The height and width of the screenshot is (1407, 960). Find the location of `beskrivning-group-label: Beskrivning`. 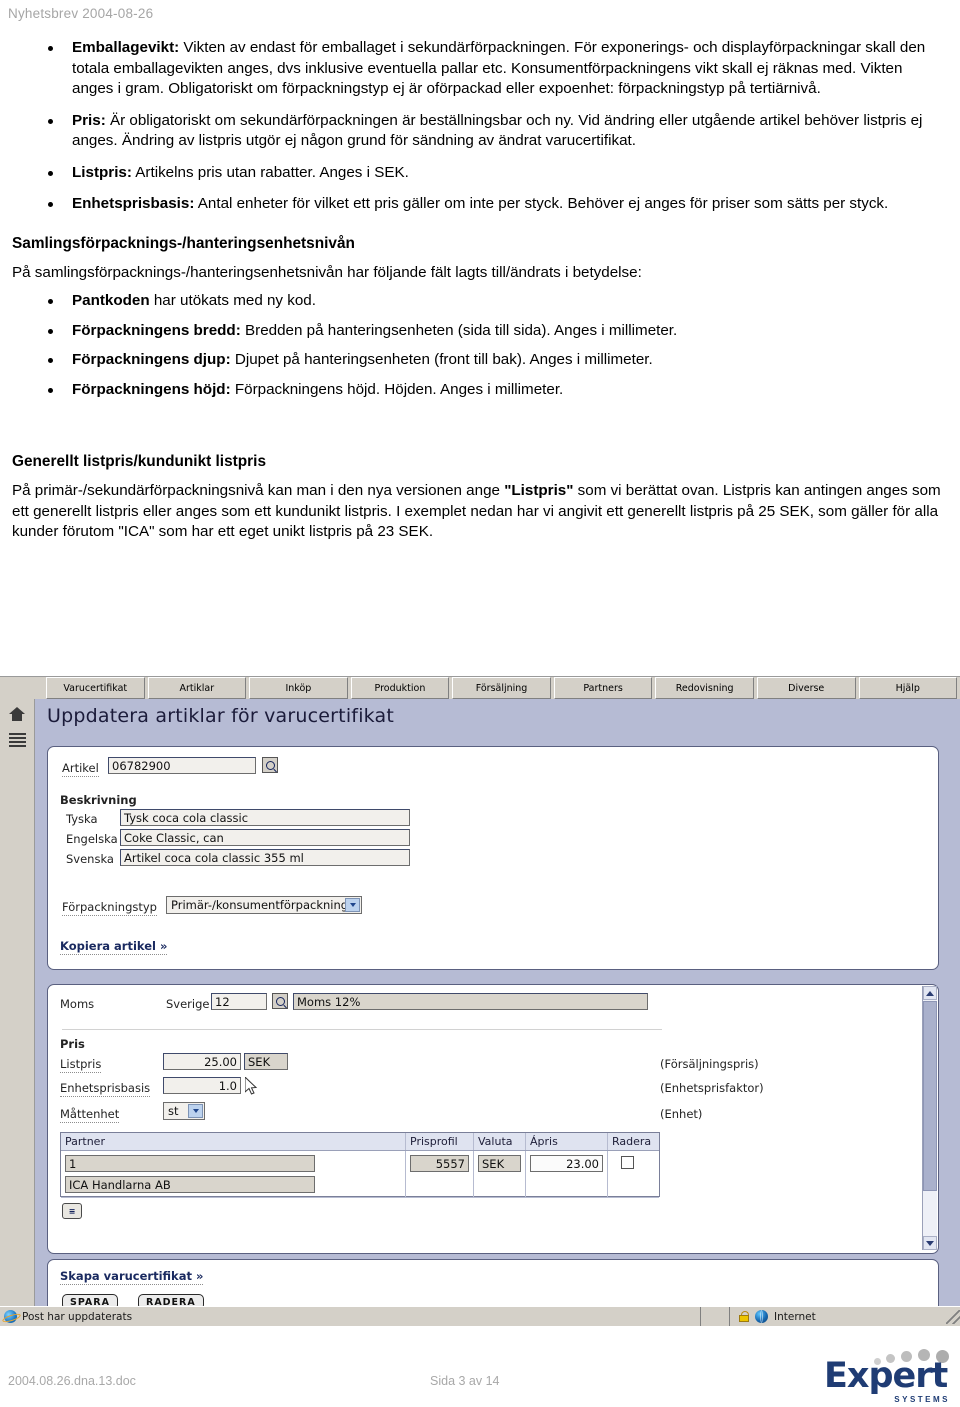

beskrivning-group-label: Beskrivning is located at coordinates (98, 800).